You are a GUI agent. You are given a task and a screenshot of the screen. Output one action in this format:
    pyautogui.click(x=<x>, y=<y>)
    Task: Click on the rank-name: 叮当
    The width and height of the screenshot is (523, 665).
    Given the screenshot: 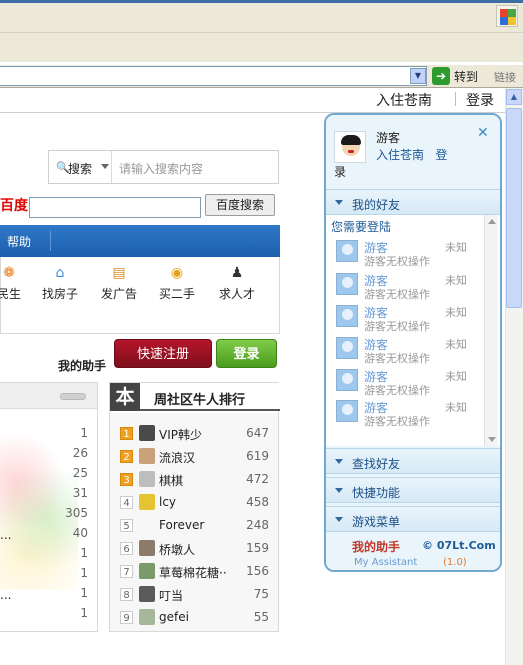 What is the action you would take?
    pyautogui.click(x=171, y=595)
    